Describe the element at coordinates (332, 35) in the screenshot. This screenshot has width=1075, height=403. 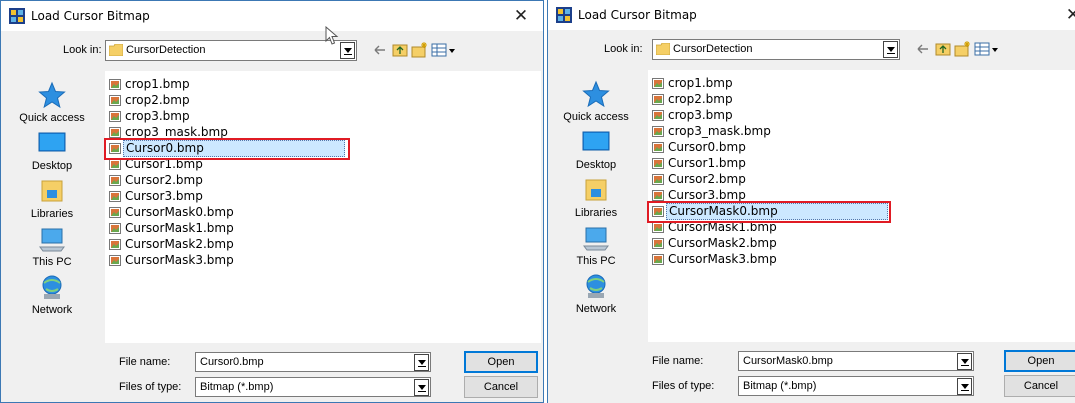
I see `mouse-pointer-icon` at that location.